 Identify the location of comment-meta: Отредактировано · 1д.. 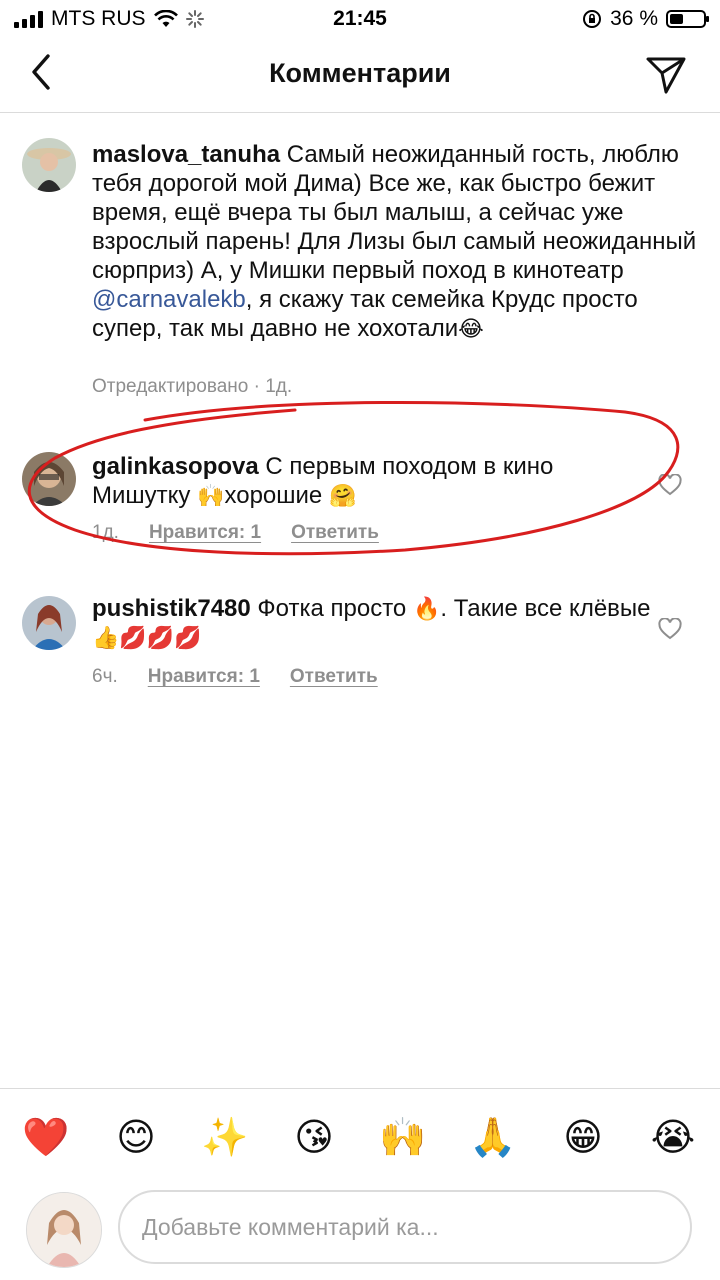
(192, 387).